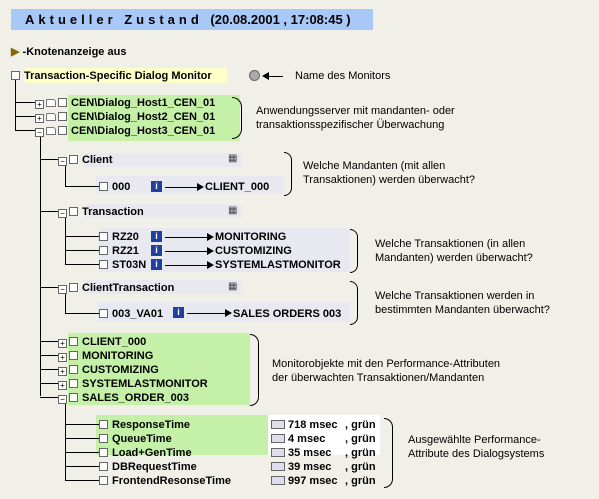  I want to click on attribute-value: 4 msec, so click(298, 439).